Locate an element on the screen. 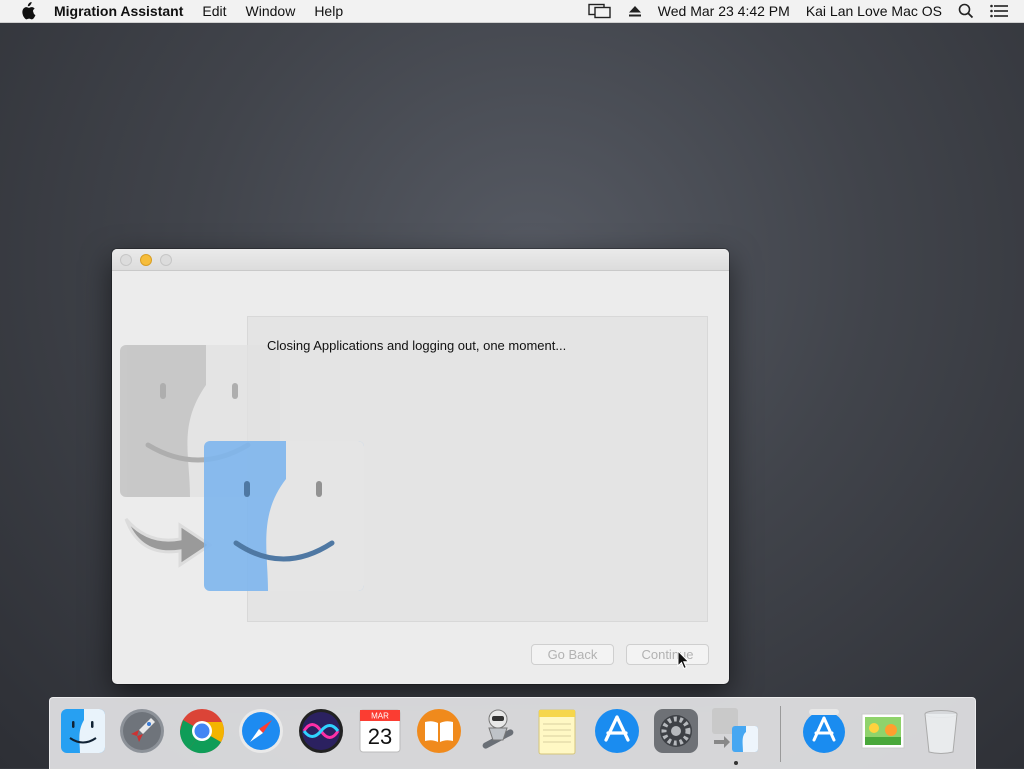 This screenshot has width=1024, height=769. display-mirroring-icon is located at coordinates (600, 11).